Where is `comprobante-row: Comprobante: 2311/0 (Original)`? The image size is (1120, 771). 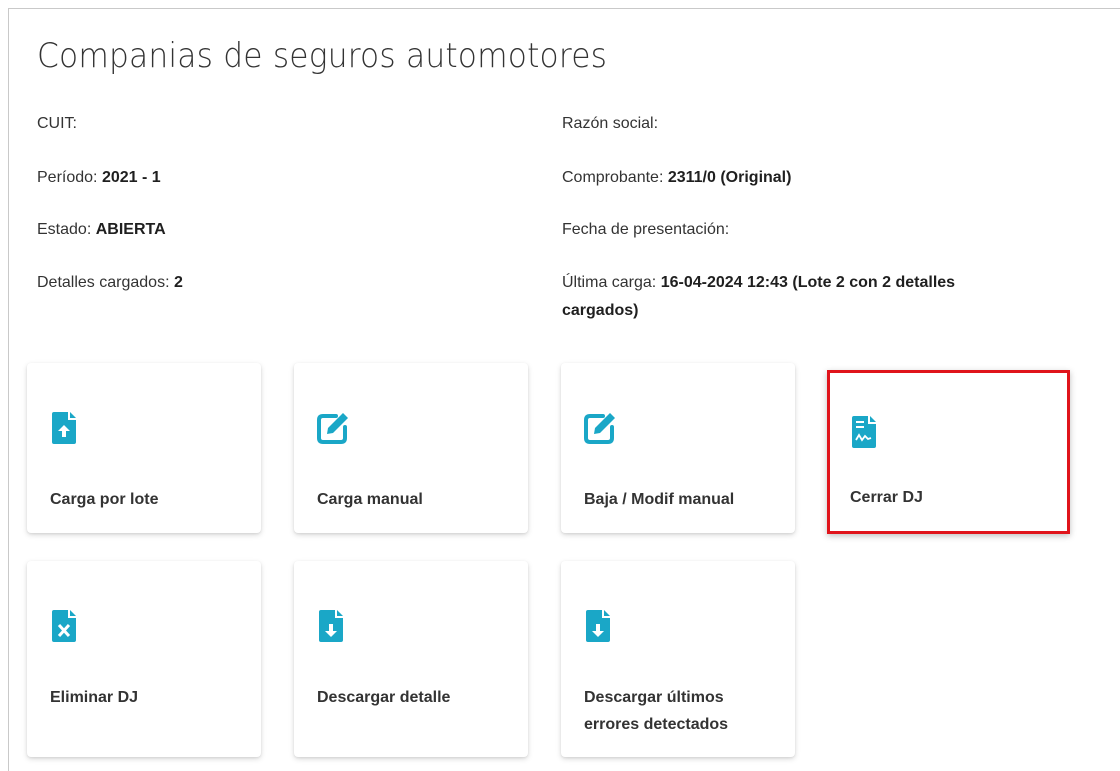
comprobante-row: Comprobante: 2311/0 (Original) is located at coordinates (676, 178).